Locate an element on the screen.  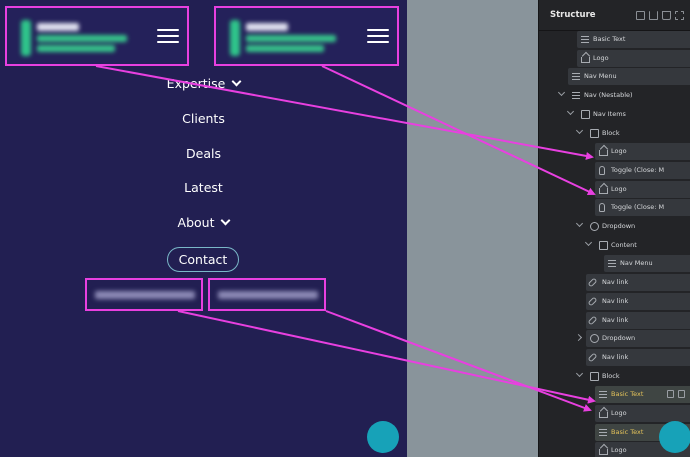
nav-item-label: Clients is located at coordinates (203, 118).